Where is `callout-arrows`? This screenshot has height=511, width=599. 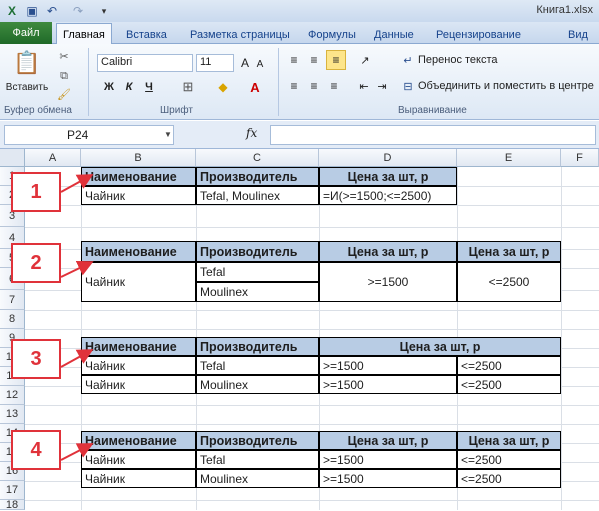 callout-arrows is located at coordinates (77, 317).